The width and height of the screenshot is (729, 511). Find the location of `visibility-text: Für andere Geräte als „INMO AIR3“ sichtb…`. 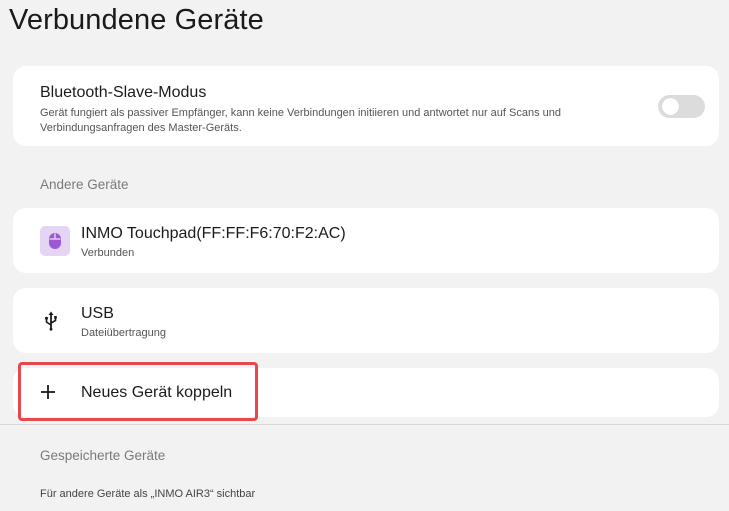

visibility-text: Für andere Geräte als „INMO AIR3“ sichtb… is located at coordinates (148, 494).